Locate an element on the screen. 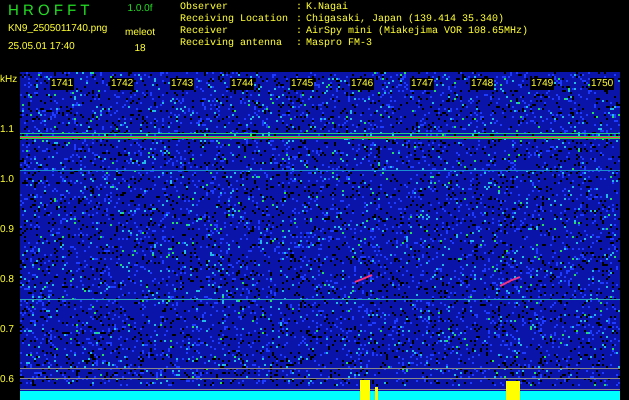  info-value: Maspro FM-3 is located at coordinates (339, 44).